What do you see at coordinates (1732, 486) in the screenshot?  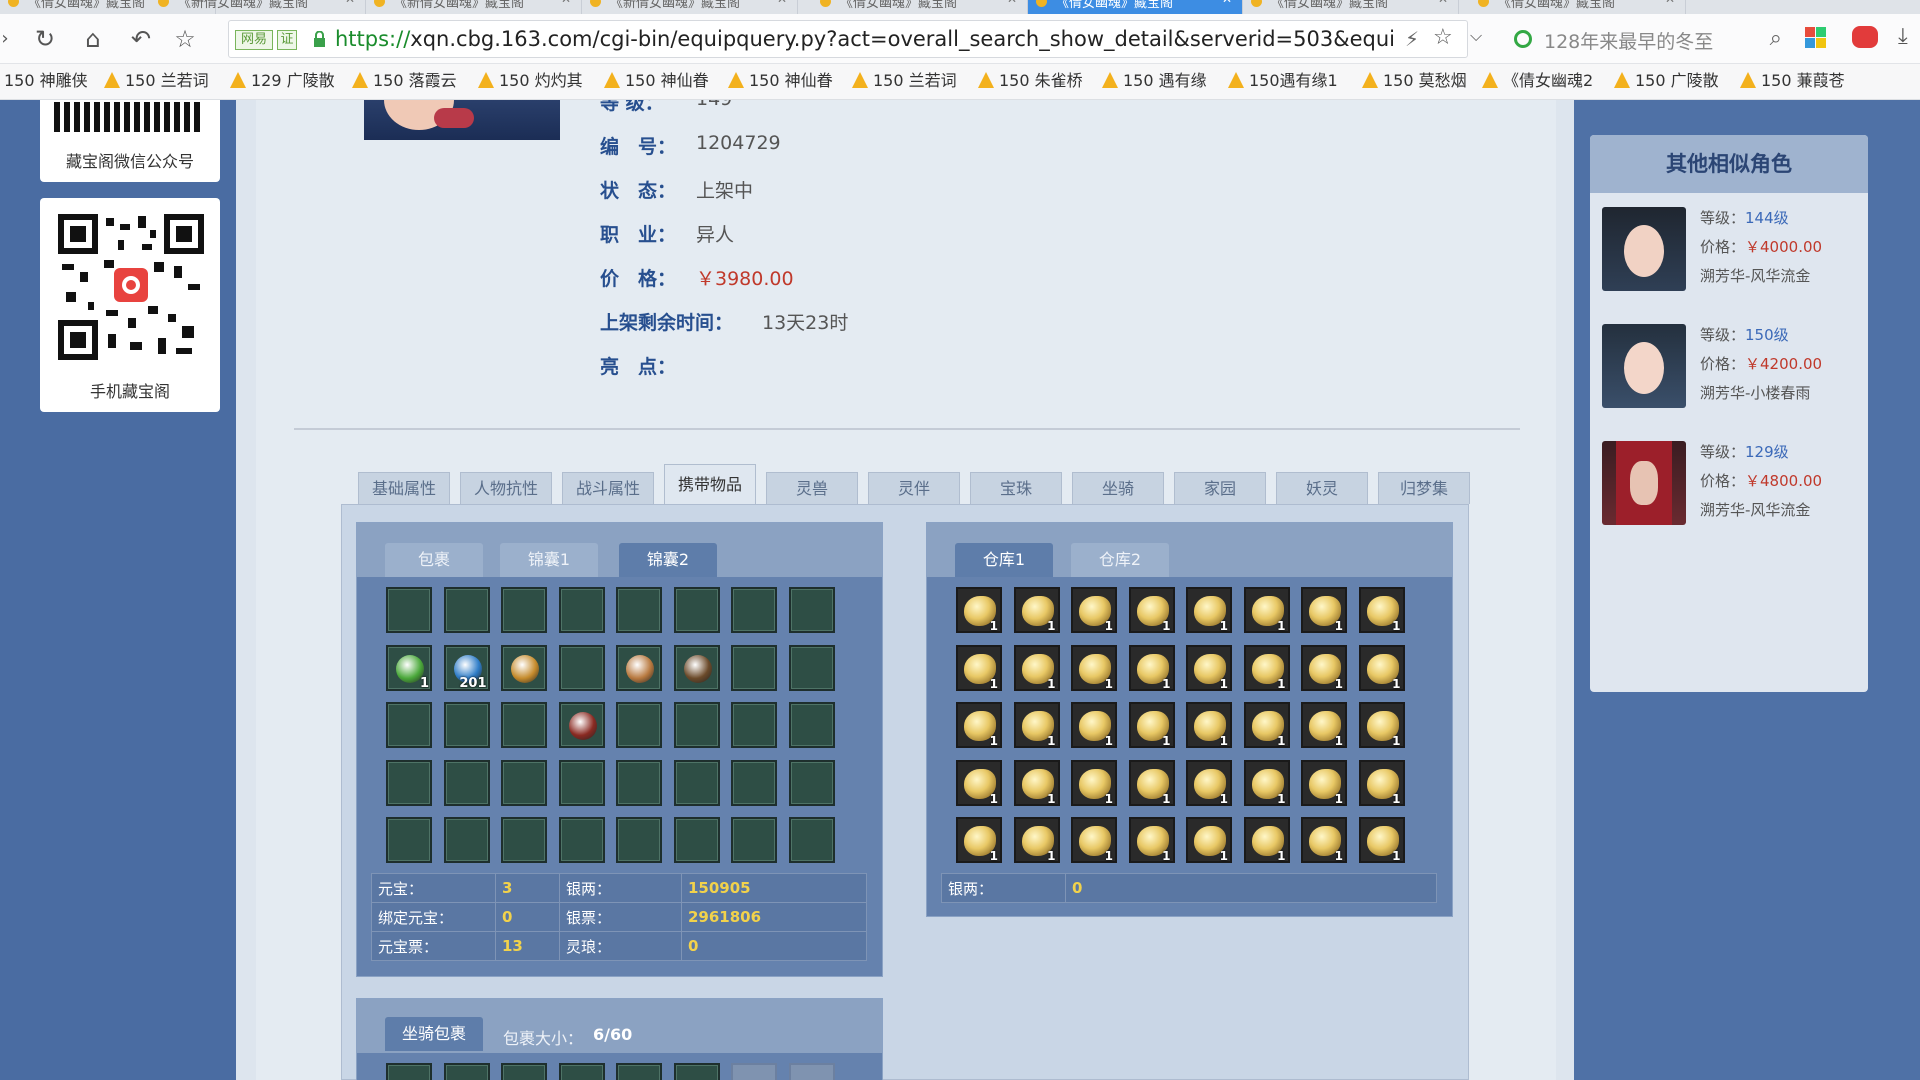 I see `similar-role-item: 等级：129级 价格：￥4800.00 溯芳华-风华流金` at bounding box center [1732, 486].